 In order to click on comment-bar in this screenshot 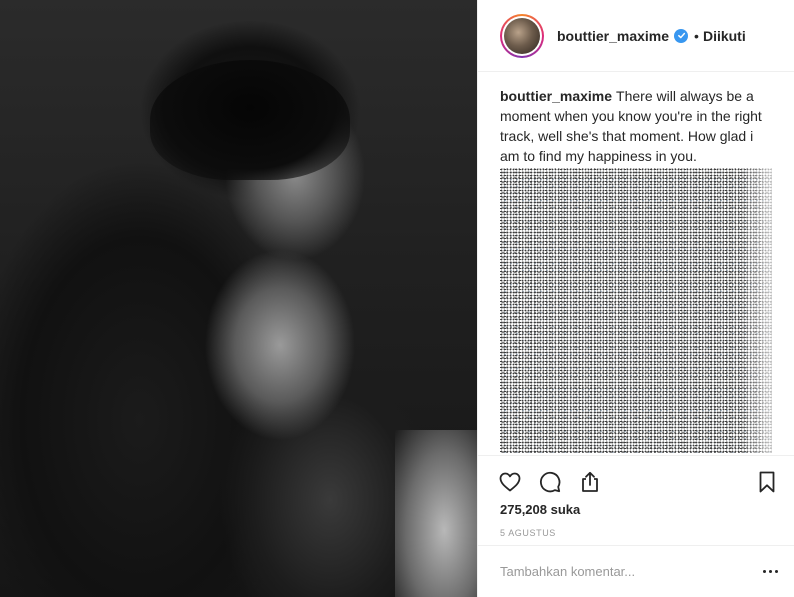, I will do `click(636, 571)`.